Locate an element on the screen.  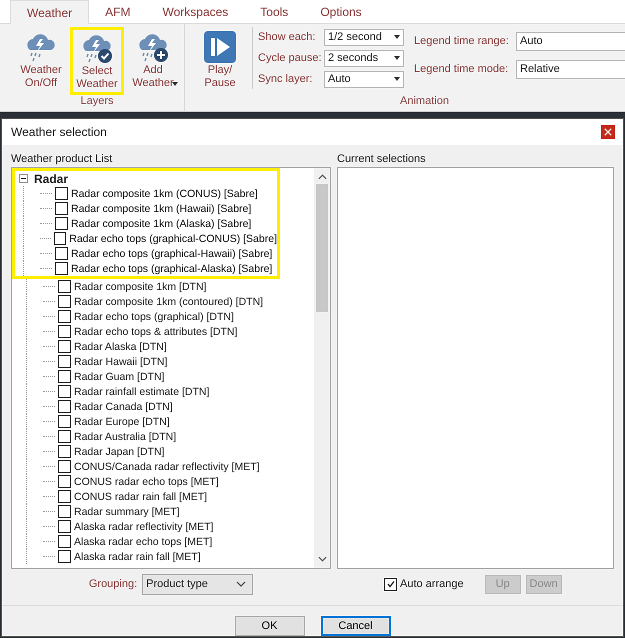
dialog-title: Weather selection is located at coordinates (59, 132).